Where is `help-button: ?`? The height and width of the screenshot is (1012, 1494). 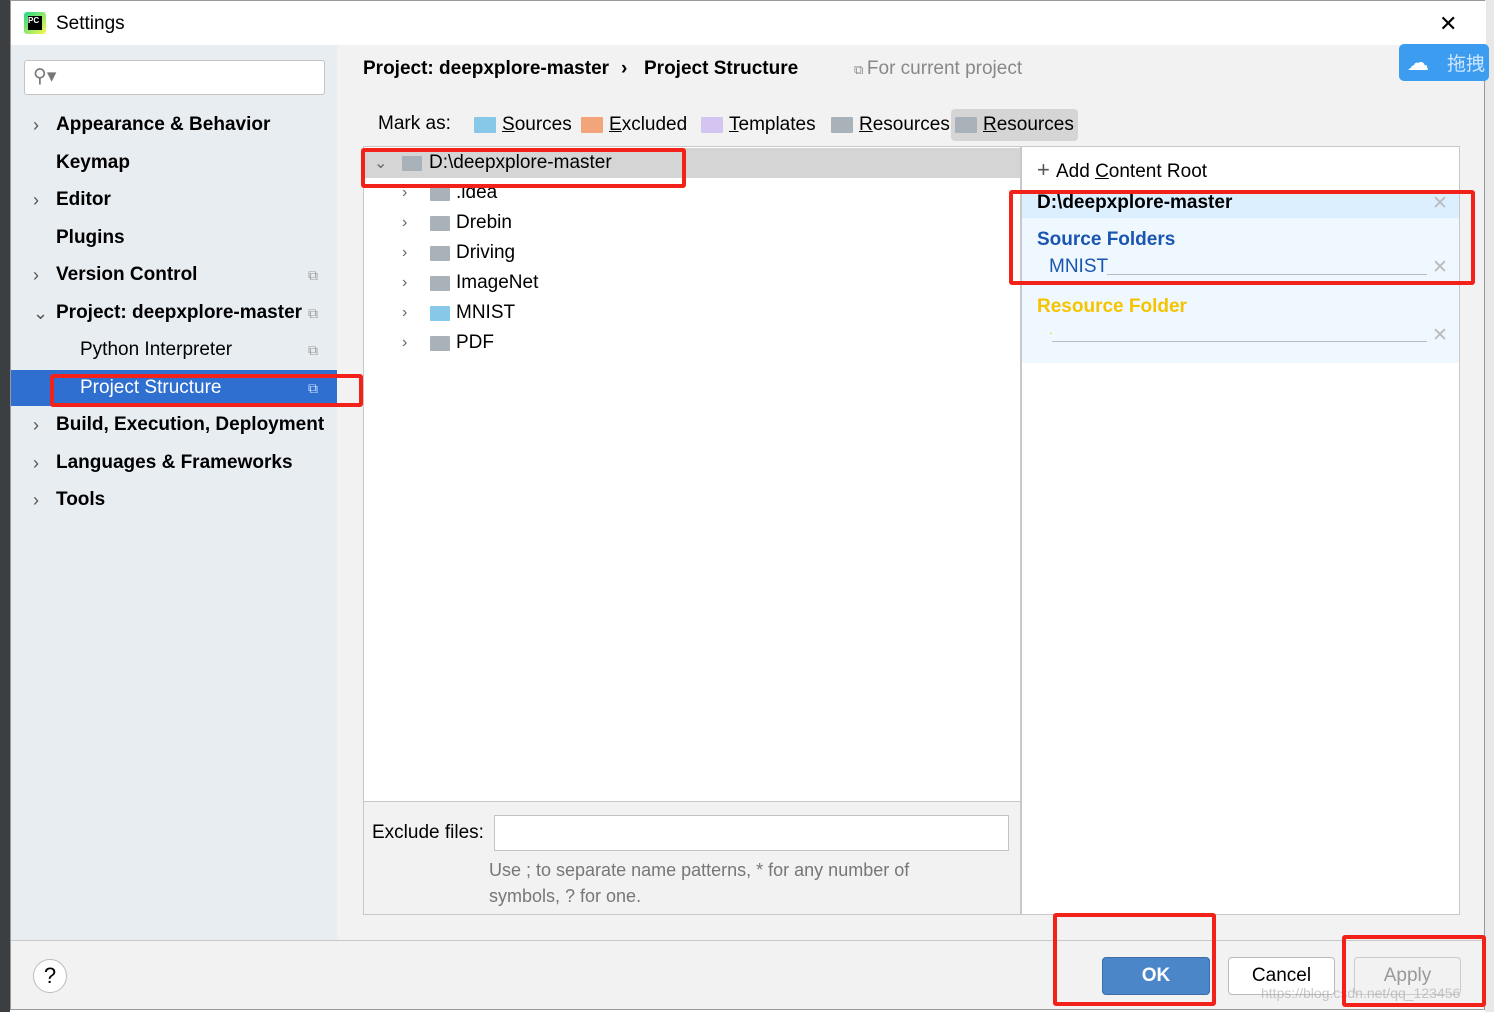
help-button: ? is located at coordinates (50, 976).